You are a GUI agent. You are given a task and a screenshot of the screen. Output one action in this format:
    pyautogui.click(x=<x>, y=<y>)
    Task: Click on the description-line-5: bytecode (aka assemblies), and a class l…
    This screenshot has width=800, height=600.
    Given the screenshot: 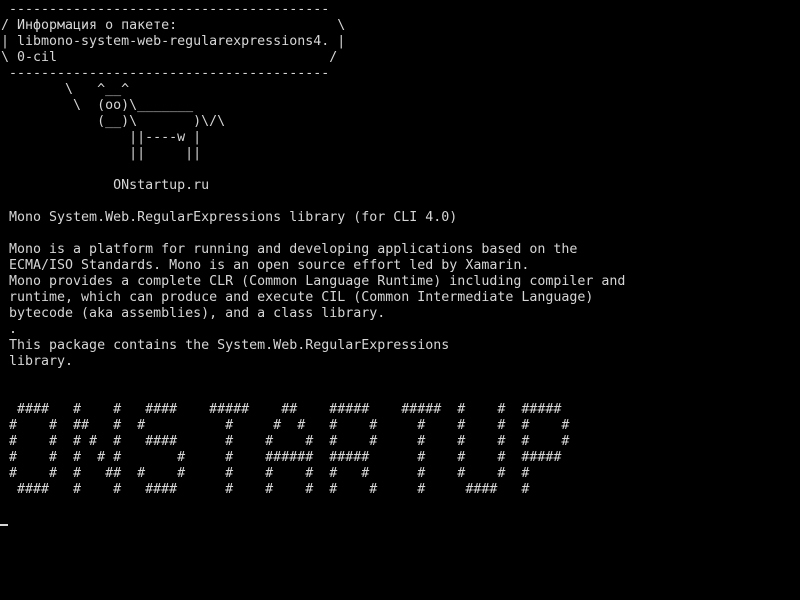 What is the action you would take?
    pyautogui.click(x=193, y=313)
    